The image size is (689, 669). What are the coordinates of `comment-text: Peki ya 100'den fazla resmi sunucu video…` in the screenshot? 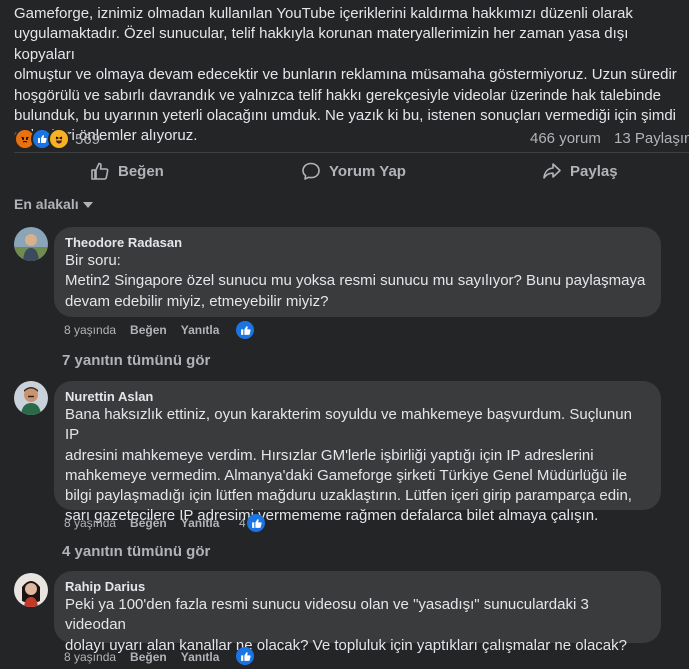 It's located at (346, 625).